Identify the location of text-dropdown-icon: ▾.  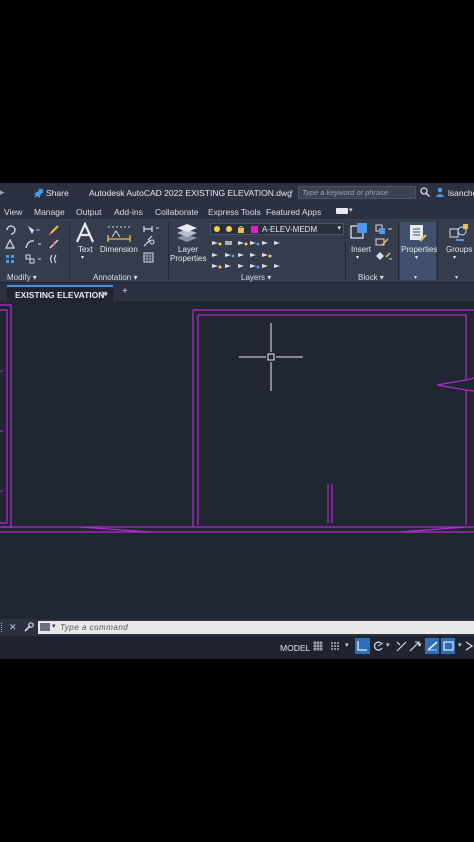
(82, 257).